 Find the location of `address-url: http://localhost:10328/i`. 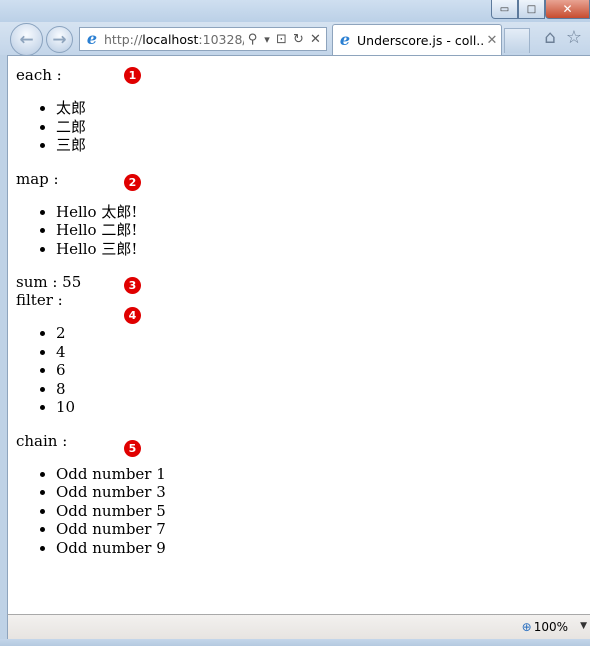

address-url: http://localhost:10328/i is located at coordinates (174, 39).